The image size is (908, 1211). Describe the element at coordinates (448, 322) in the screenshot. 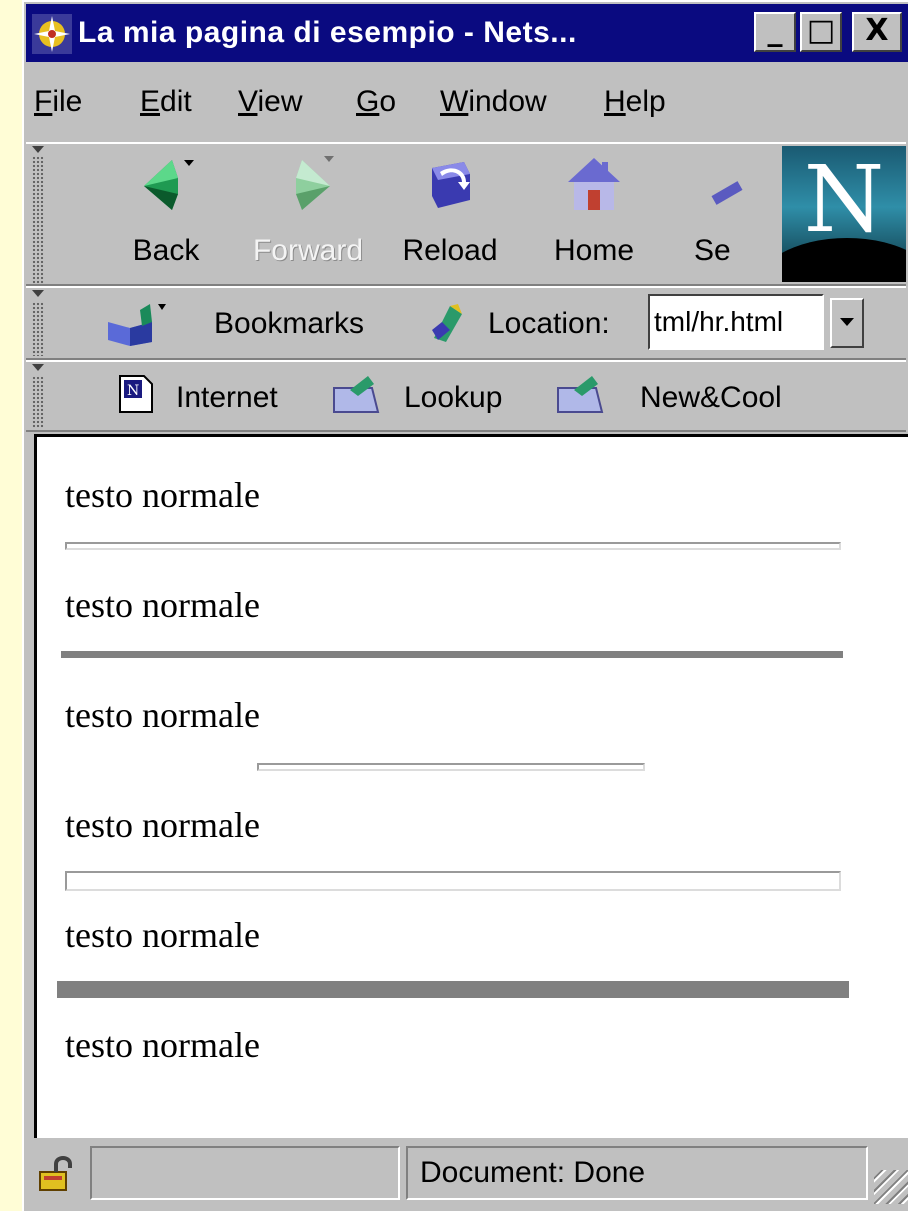

I see `page-proxy-icon` at that location.